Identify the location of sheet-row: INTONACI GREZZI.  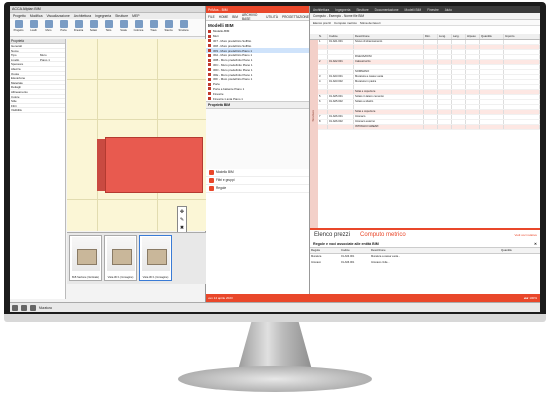
(429, 127).